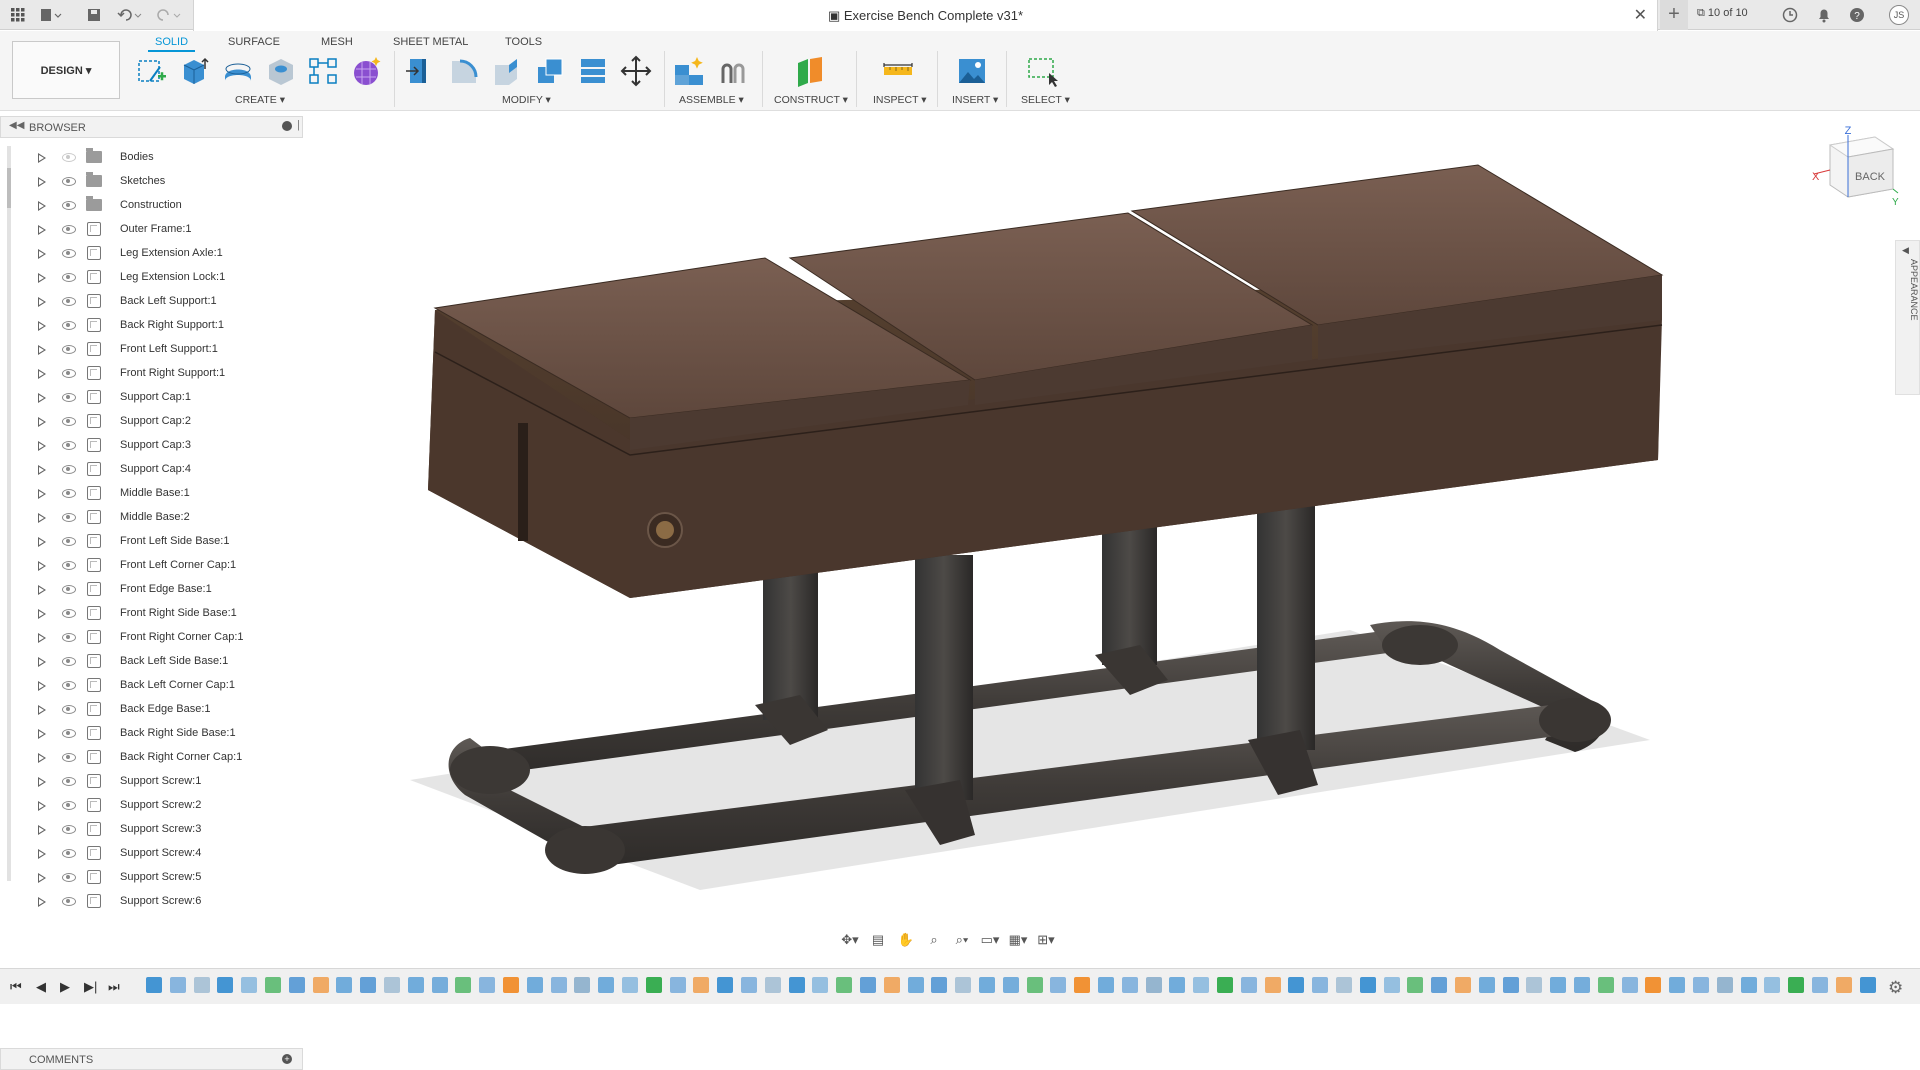 The width and height of the screenshot is (1920, 1070). Describe the element at coordinates (151, 158) in the screenshot. I see `browser-item: Bodies` at that location.